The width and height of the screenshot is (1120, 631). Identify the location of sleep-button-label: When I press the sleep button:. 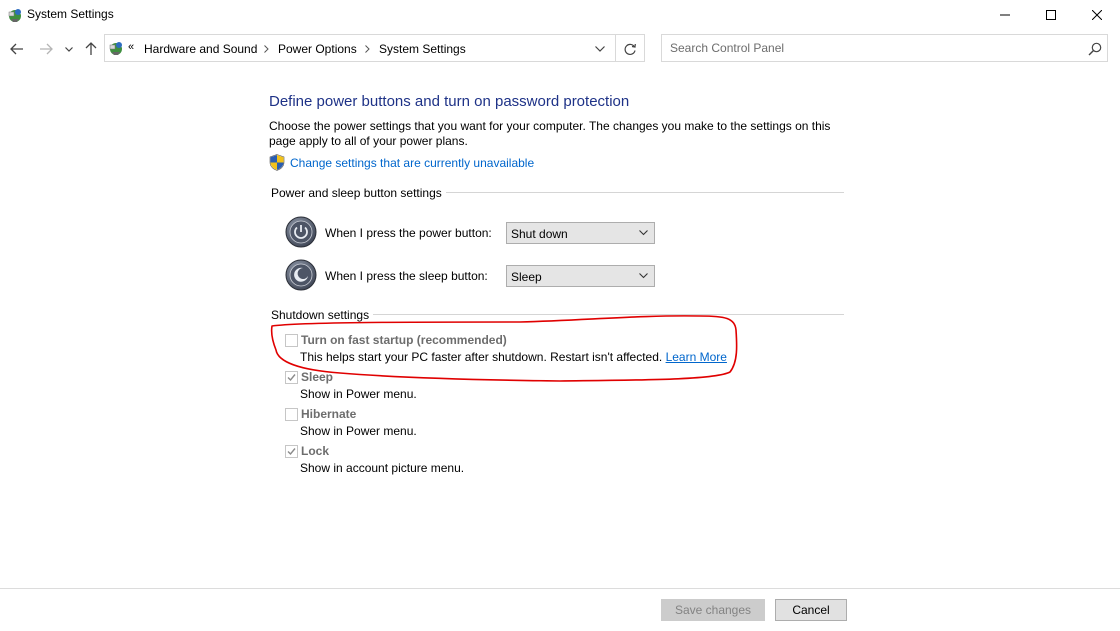
(406, 276).